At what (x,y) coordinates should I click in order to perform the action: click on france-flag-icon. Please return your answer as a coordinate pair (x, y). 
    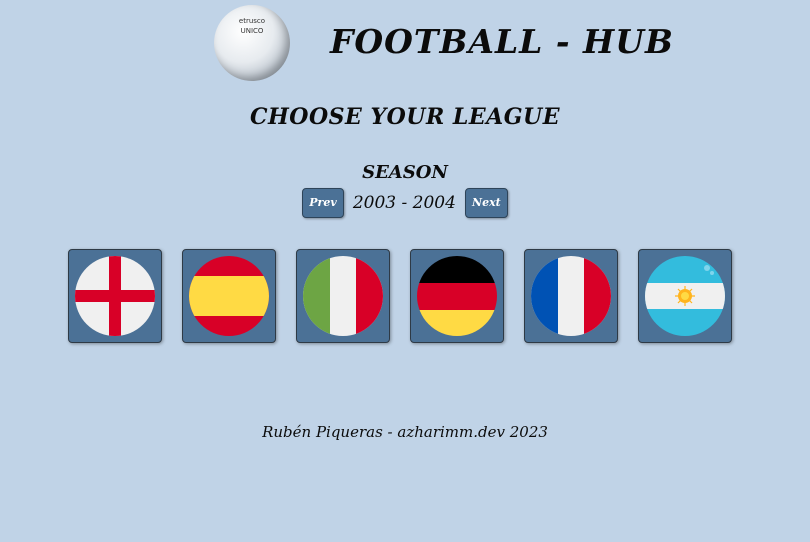
    Looking at the image, I should click on (571, 296).